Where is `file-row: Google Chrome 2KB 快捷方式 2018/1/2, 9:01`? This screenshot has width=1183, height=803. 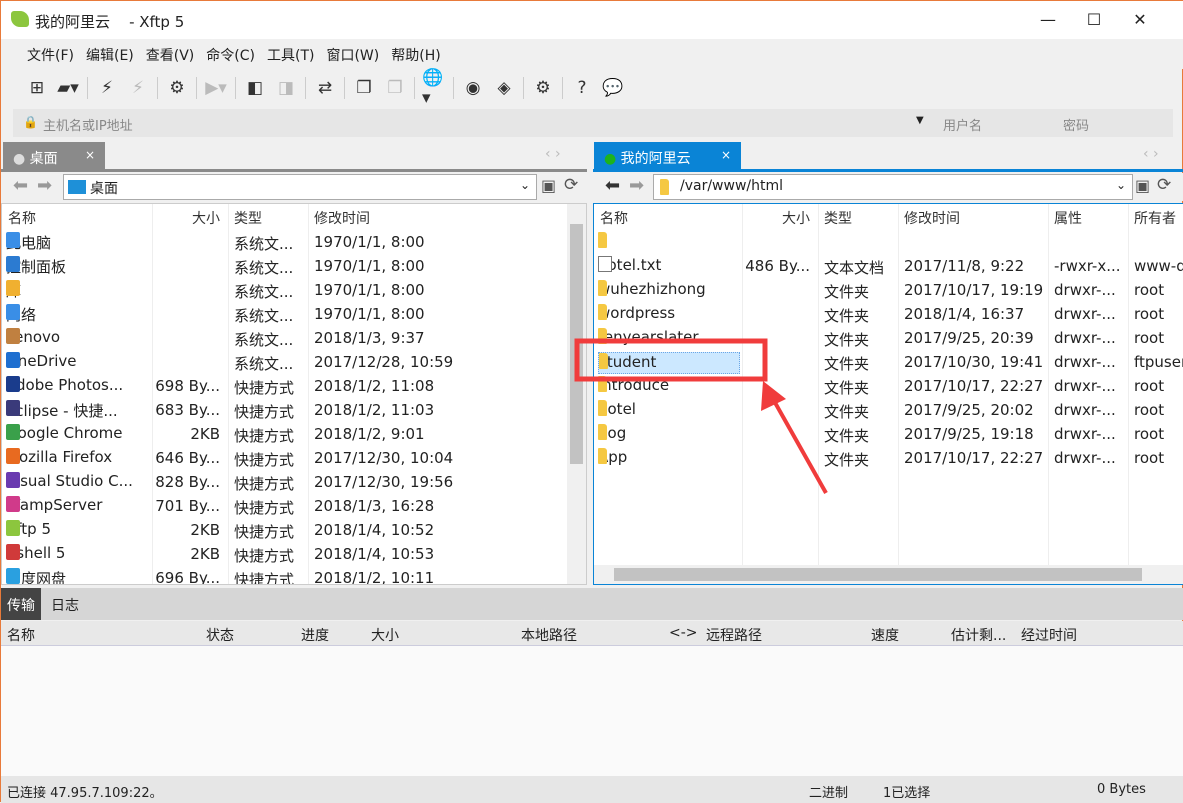
file-row: Google Chrome 2KB 快捷方式 2018/1/2, 9:01 is located at coordinates (294, 435).